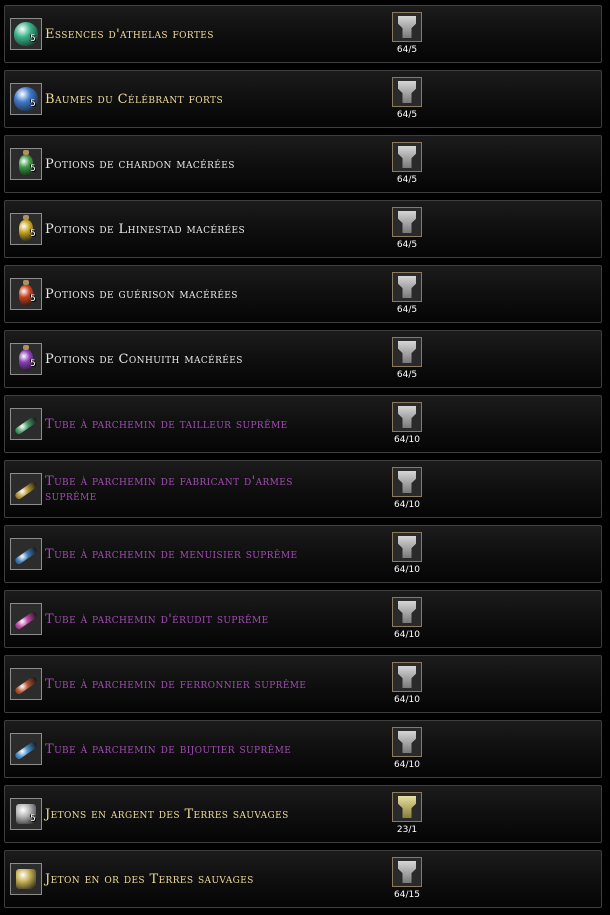  Describe the element at coordinates (407, 830) in the screenshot. I see `item-cost: 23/1` at that location.